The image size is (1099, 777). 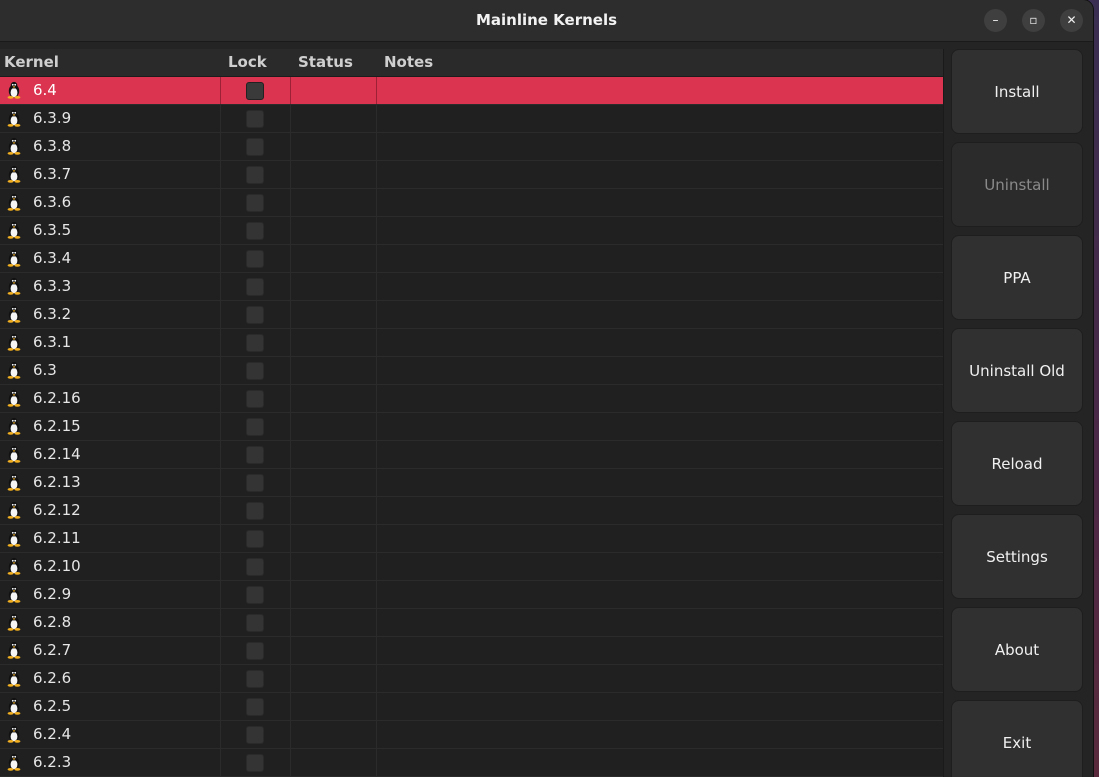 What do you see at coordinates (45, 90) in the screenshot?
I see `kernel-version: 6.4` at bounding box center [45, 90].